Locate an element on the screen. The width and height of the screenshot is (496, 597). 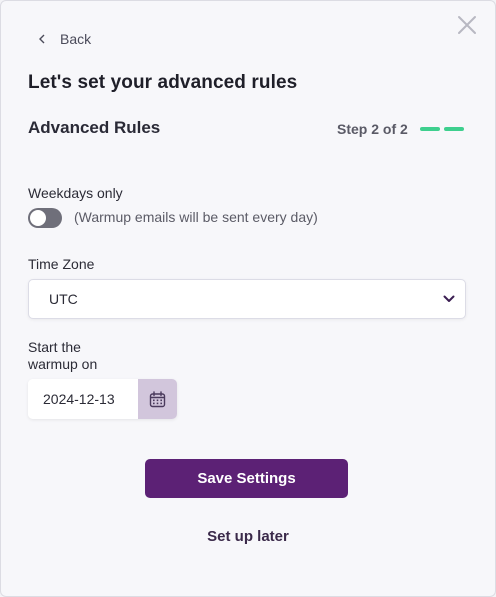
weekdays-toggle is located at coordinates (45, 218).